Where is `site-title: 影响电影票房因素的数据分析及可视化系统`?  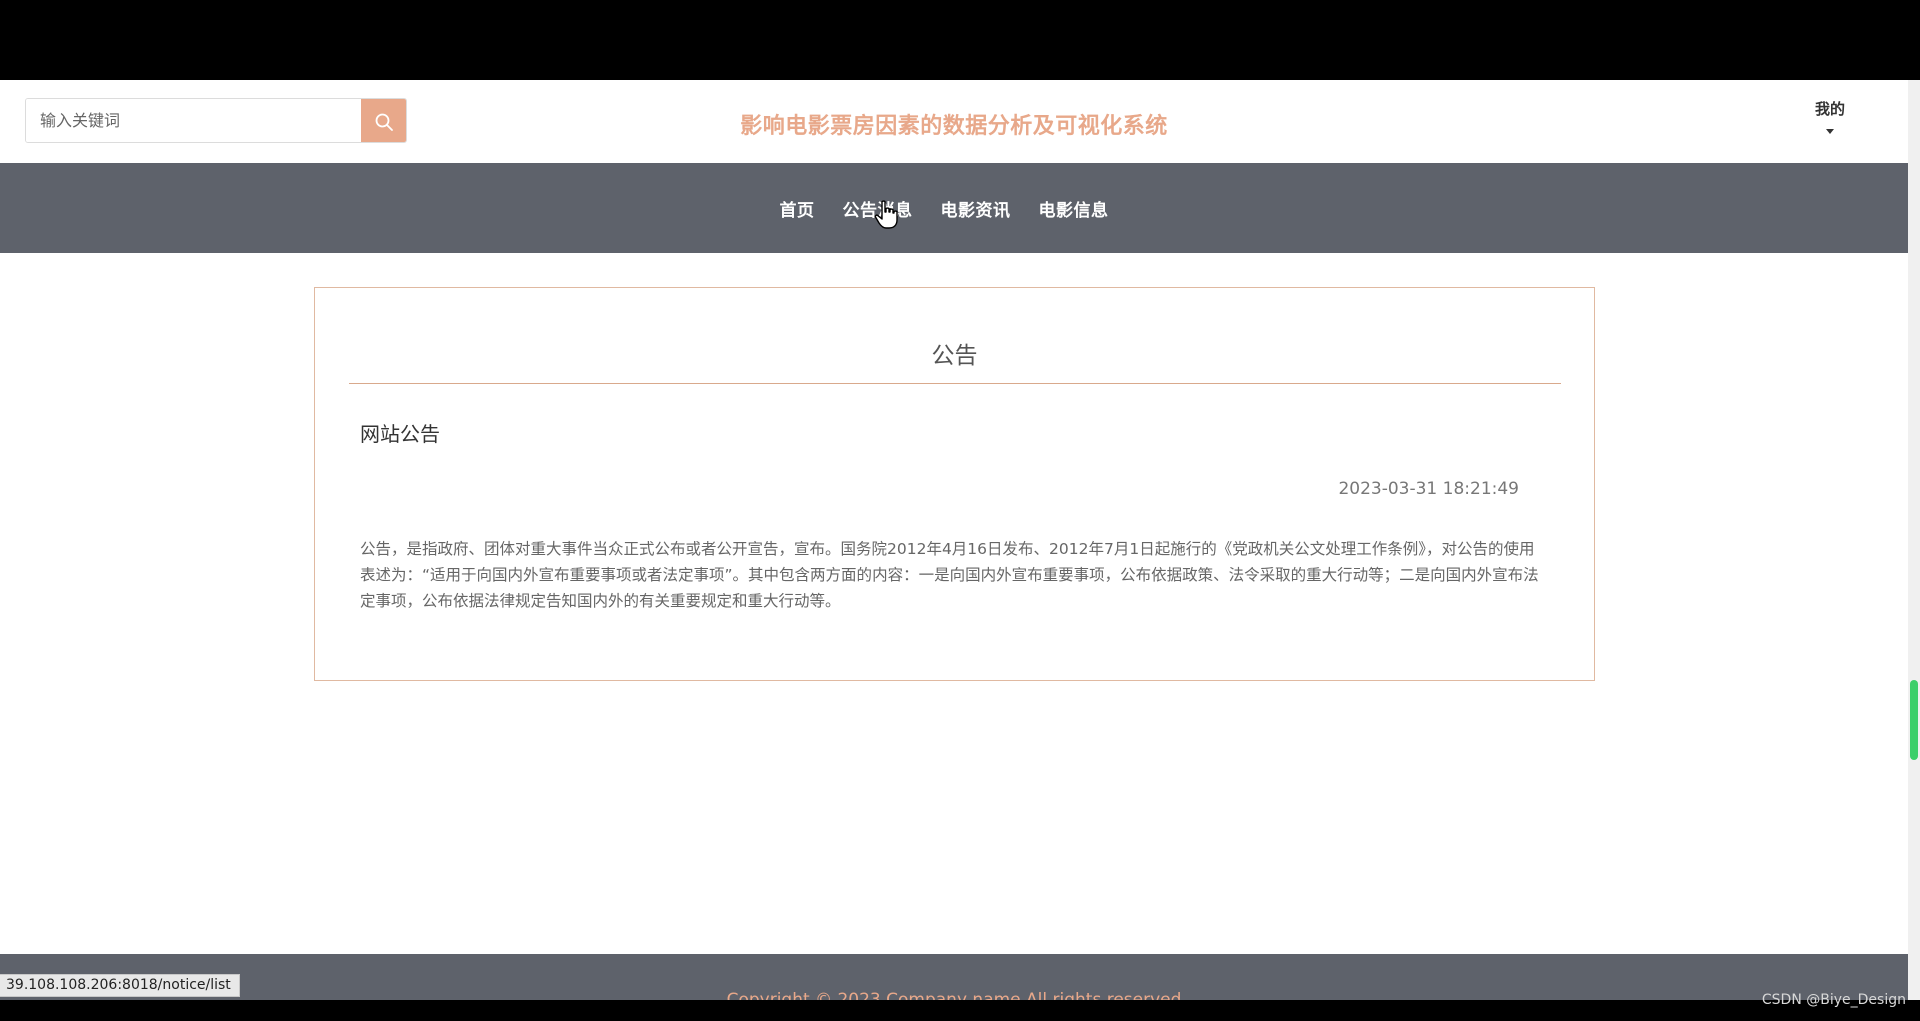 site-title: 影响电影票房因素的数据分析及可视化系统 is located at coordinates (954, 126).